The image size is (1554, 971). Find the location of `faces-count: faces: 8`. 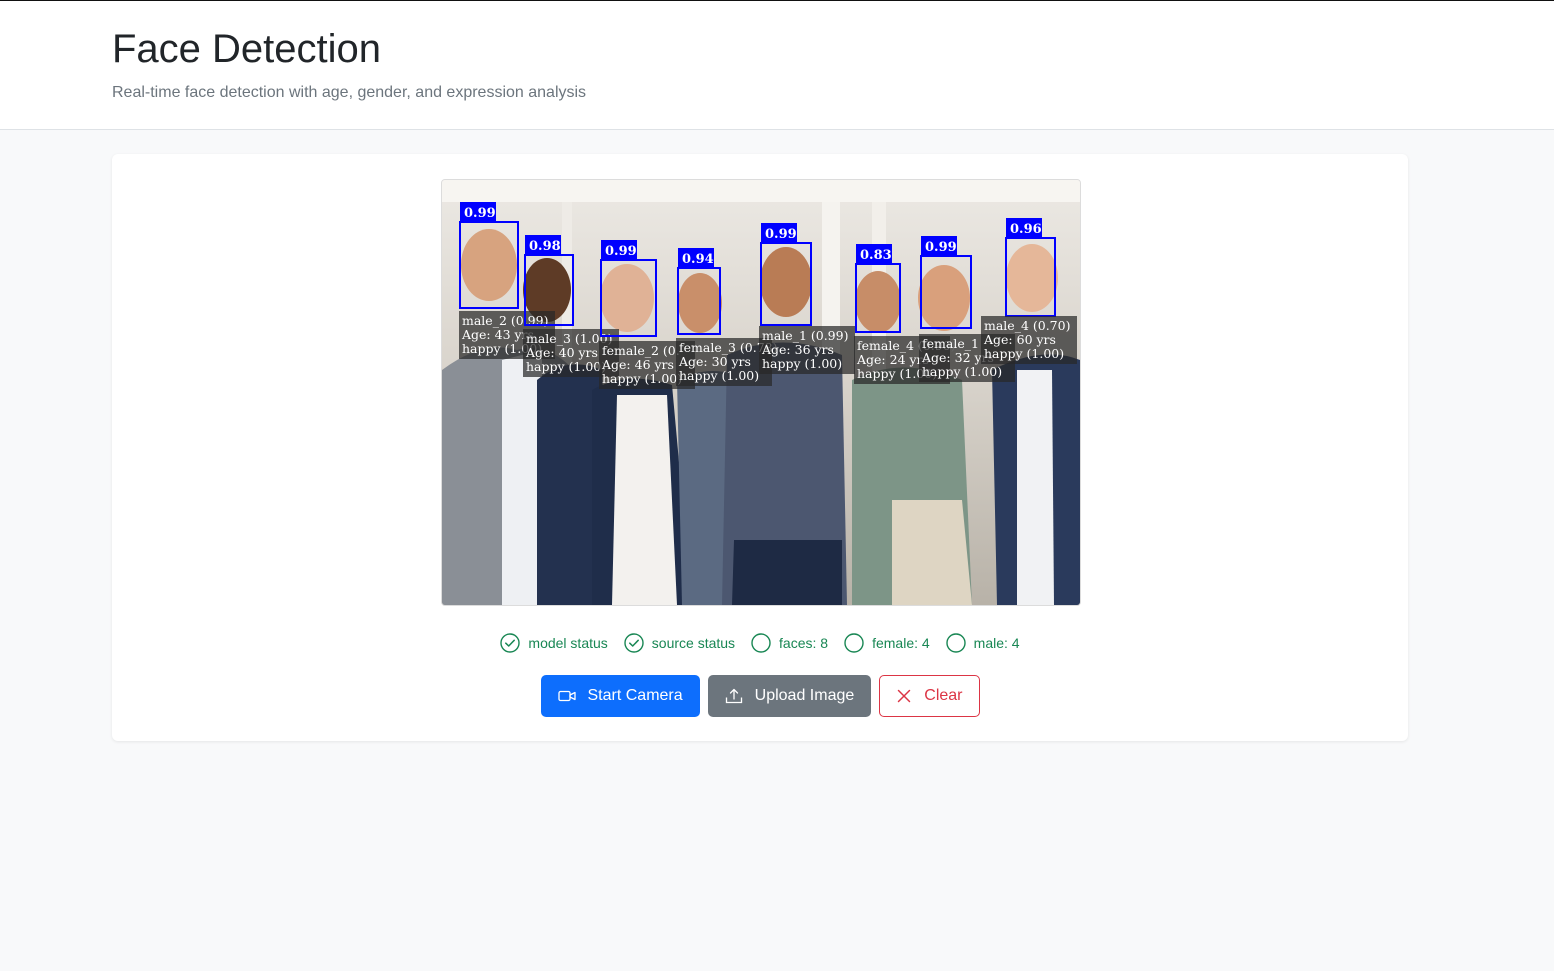

faces-count: faces: 8 is located at coordinates (789, 643).